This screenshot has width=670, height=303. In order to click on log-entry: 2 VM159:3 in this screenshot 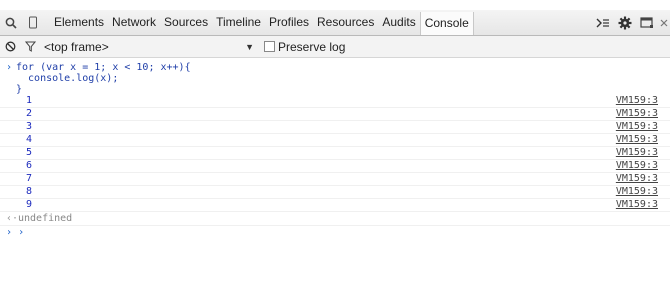, I will do `click(335, 114)`.